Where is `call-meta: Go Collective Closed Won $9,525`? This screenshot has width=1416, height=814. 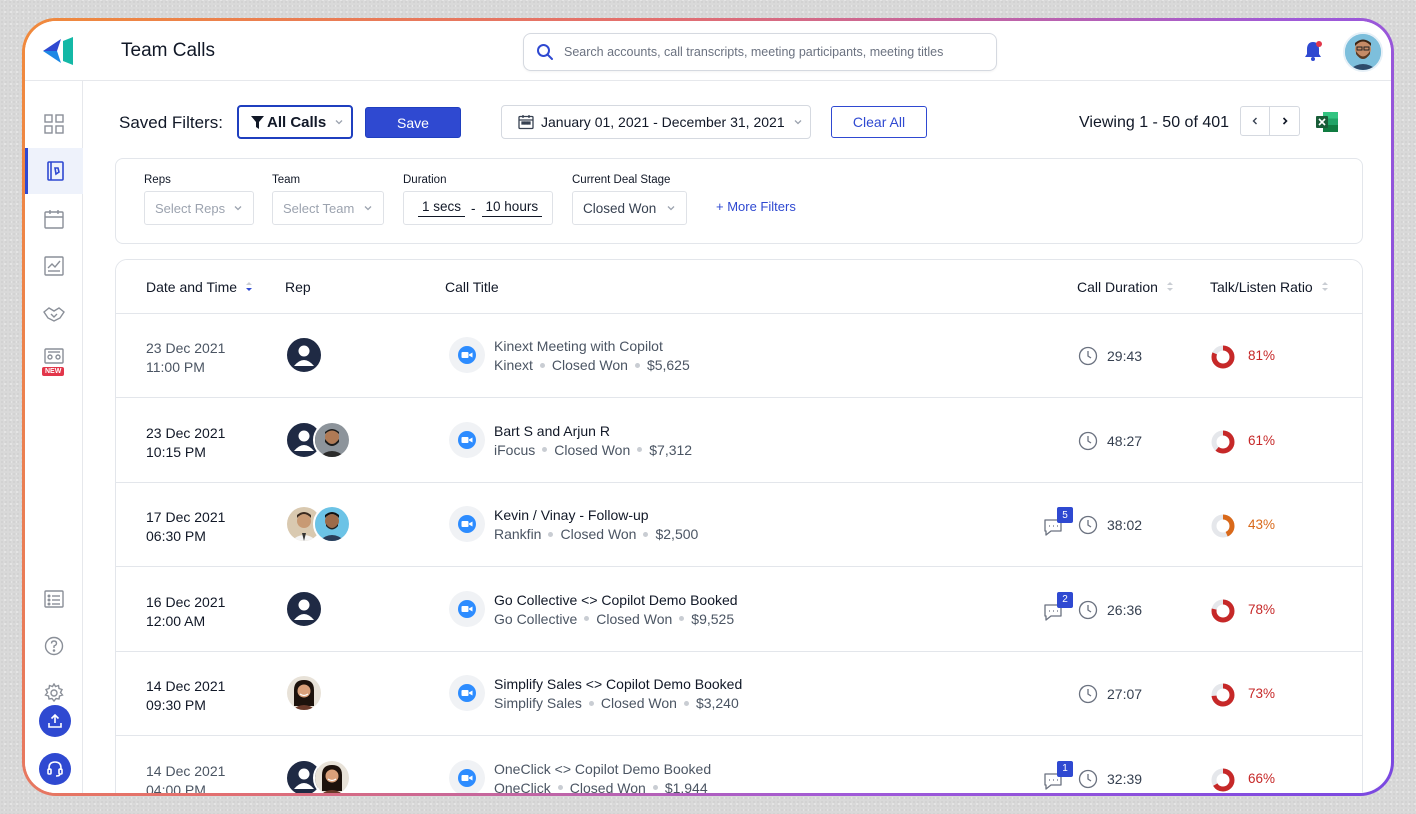
call-meta: Go Collective Closed Won $9,525 is located at coordinates (614, 619).